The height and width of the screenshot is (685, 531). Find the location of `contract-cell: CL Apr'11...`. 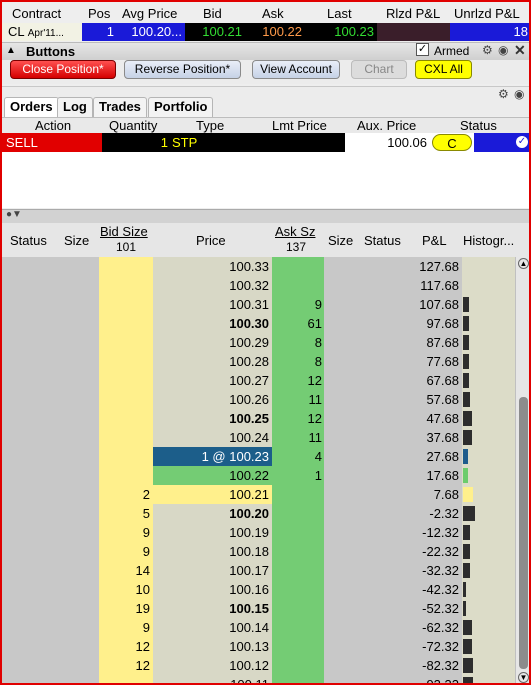

contract-cell: CL Apr'11... is located at coordinates (42, 32).